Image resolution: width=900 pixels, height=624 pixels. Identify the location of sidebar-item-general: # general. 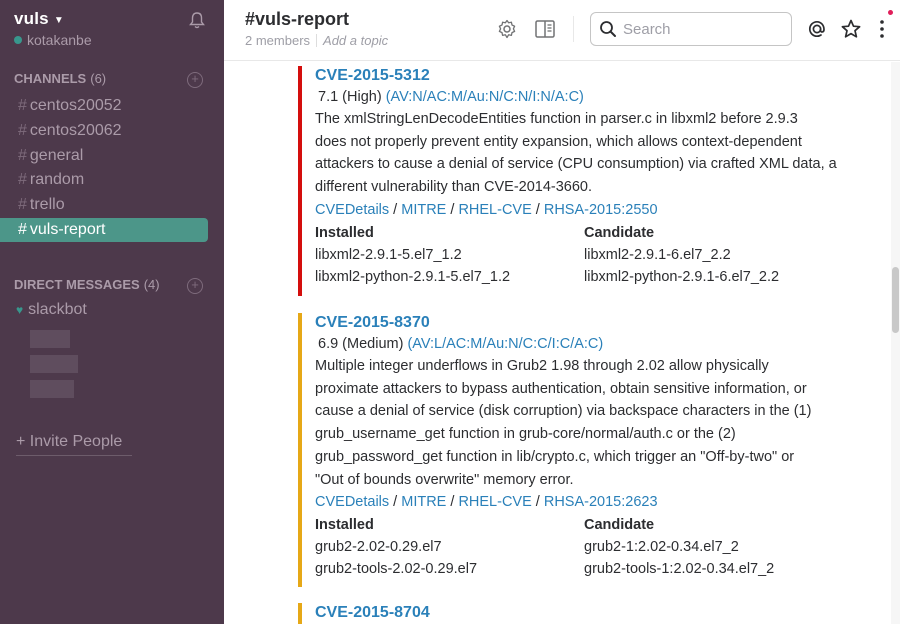
(104, 156).